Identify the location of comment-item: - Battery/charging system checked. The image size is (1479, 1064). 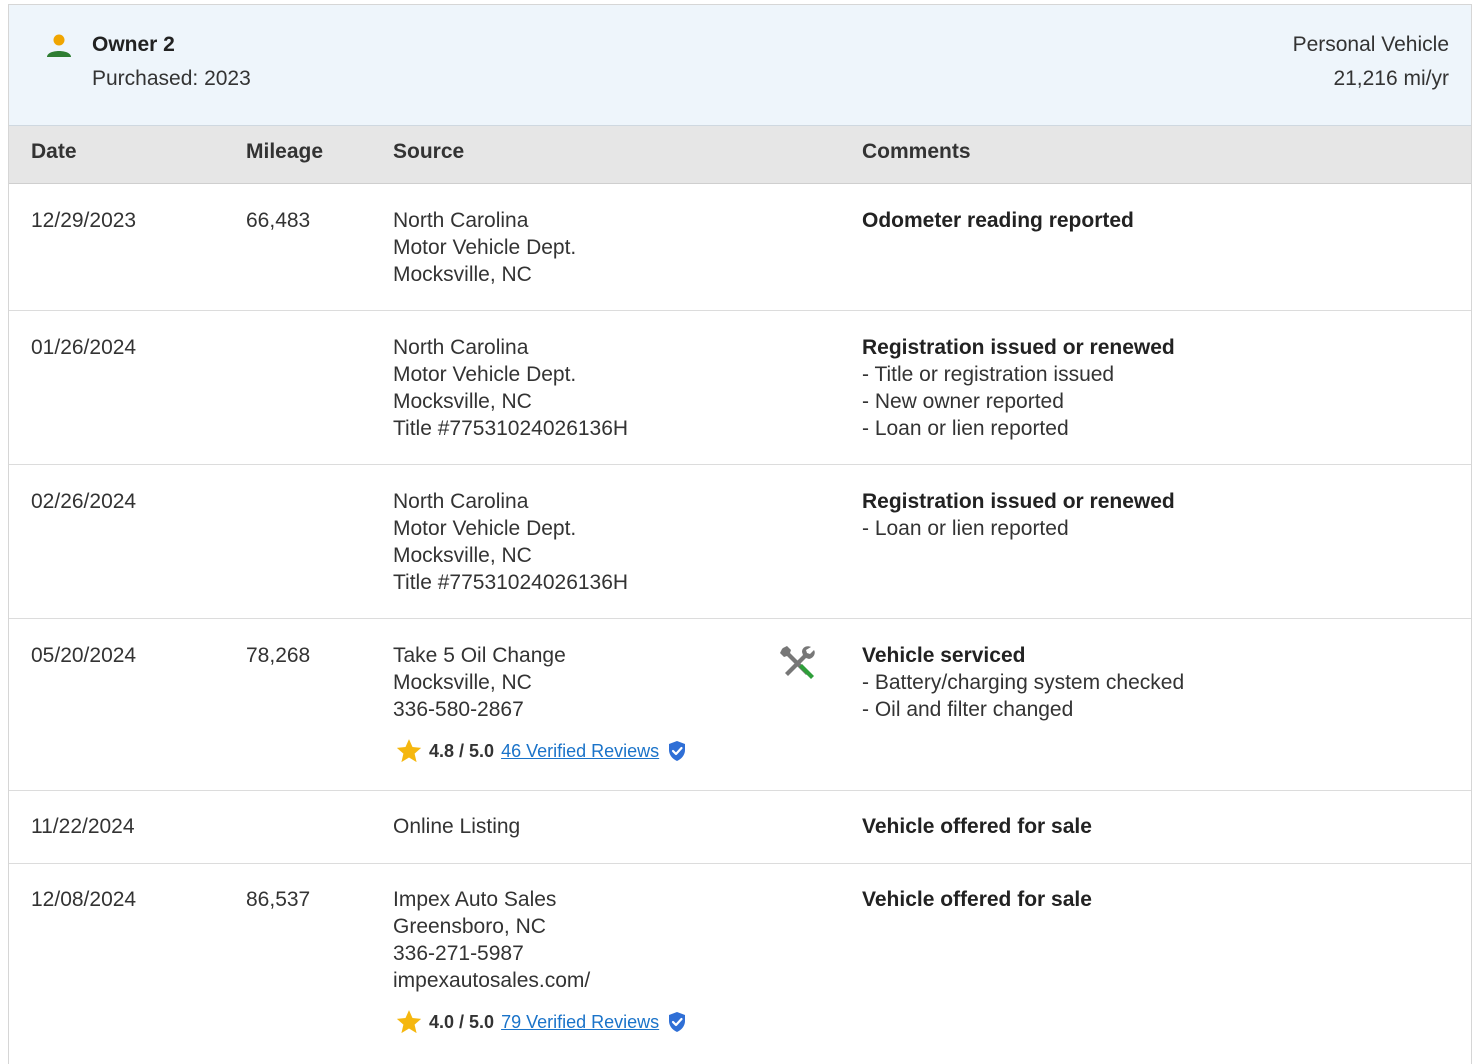
(1023, 682).